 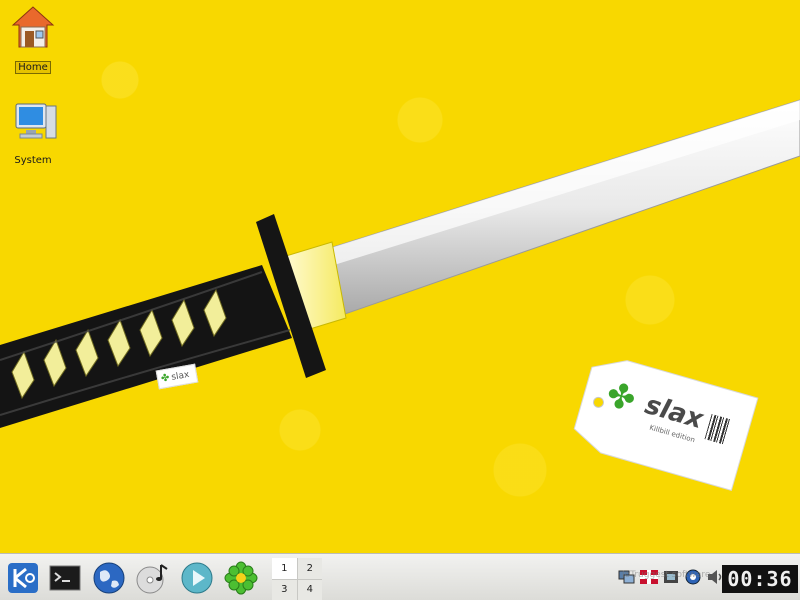 I want to click on desktop-icon-home: Home, so click(x=33, y=39).